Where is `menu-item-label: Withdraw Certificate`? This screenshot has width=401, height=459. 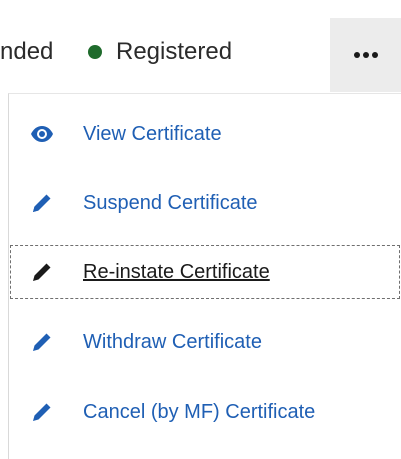
menu-item-label: Withdraw Certificate is located at coordinates (172, 342).